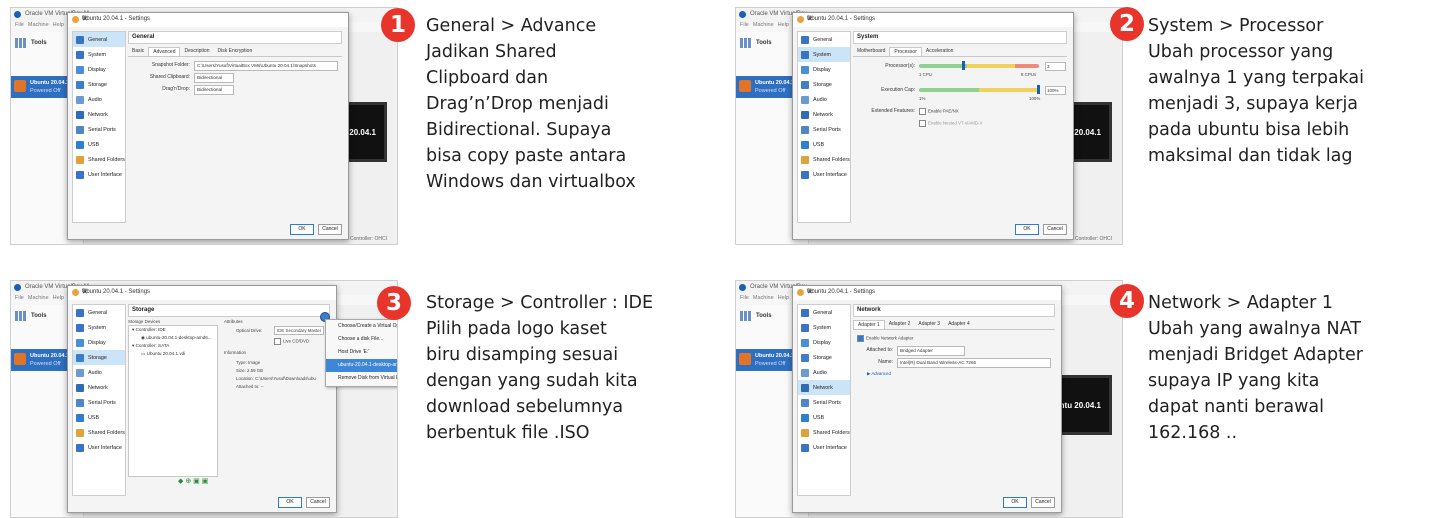  I want to click on tab-bar: Adapter 1 Adapter 2 Adapter 3 Adapter 4, so click(954, 325).